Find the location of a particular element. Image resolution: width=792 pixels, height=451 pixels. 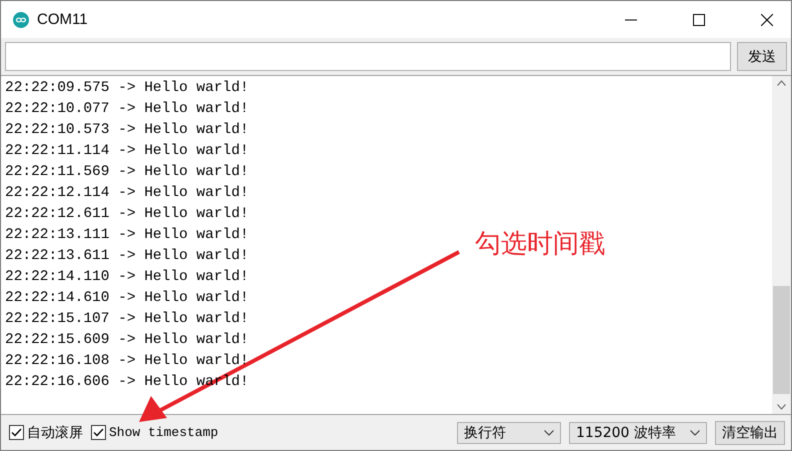

log-line: 22:22:13.611 -> Hello warld! is located at coordinates (127, 256).